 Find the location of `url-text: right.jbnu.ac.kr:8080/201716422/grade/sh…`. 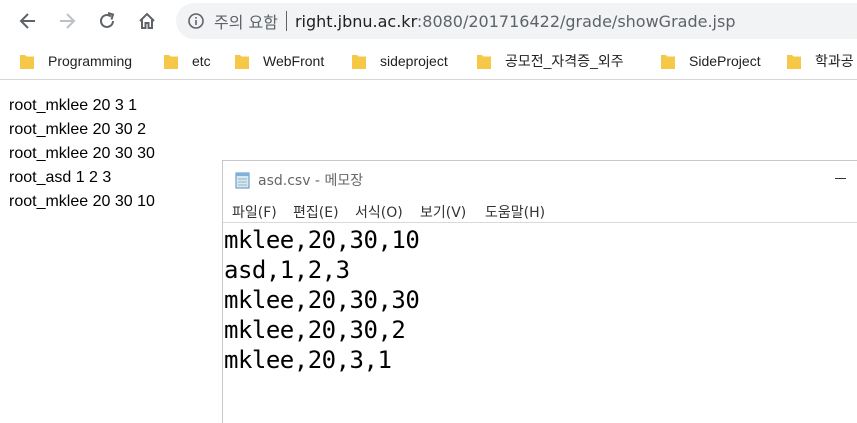

url-text: right.jbnu.ac.kr:8080/201716422/grade/sh… is located at coordinates (515, 21).